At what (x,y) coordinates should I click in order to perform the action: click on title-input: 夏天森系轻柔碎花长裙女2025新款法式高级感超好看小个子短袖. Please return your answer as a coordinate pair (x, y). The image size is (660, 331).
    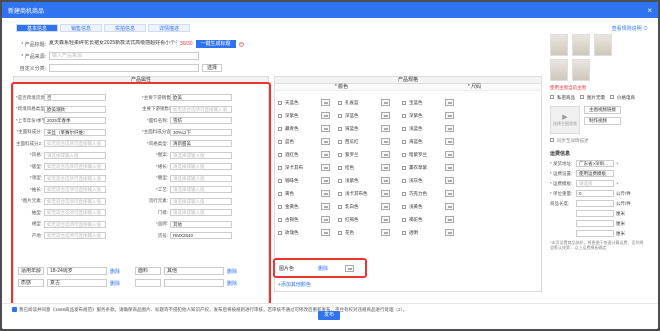
    Looking at the image, I should click on (113, 44).